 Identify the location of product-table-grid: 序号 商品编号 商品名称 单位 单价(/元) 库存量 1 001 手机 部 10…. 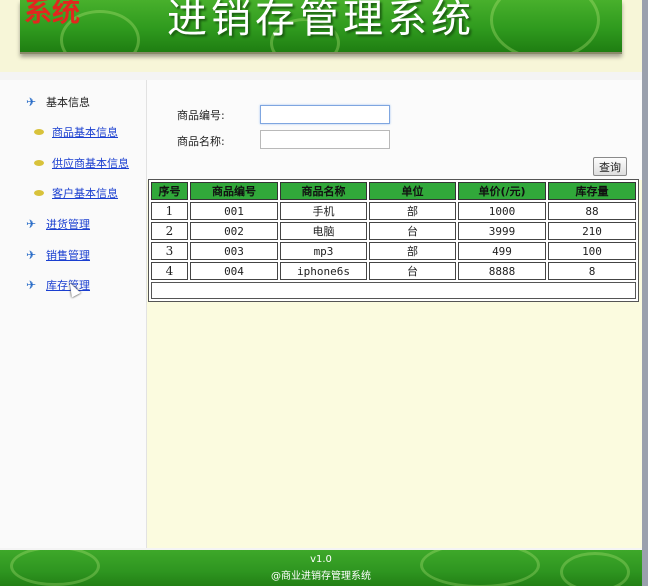
(393, 231).